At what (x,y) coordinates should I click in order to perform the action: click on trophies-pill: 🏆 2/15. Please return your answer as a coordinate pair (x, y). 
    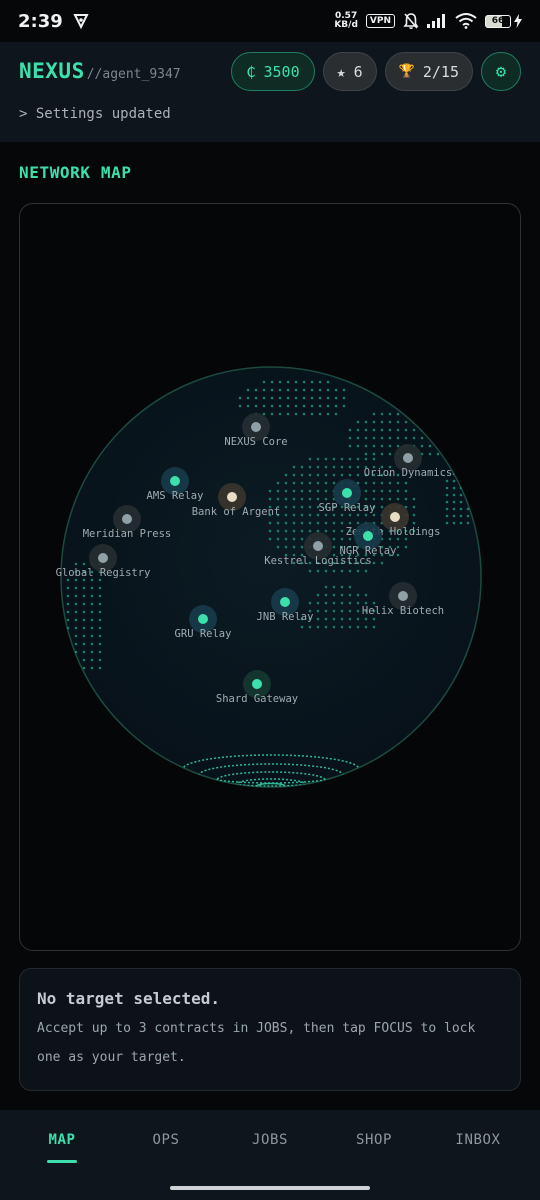
    Looking at the image, I should click on (428, 71).